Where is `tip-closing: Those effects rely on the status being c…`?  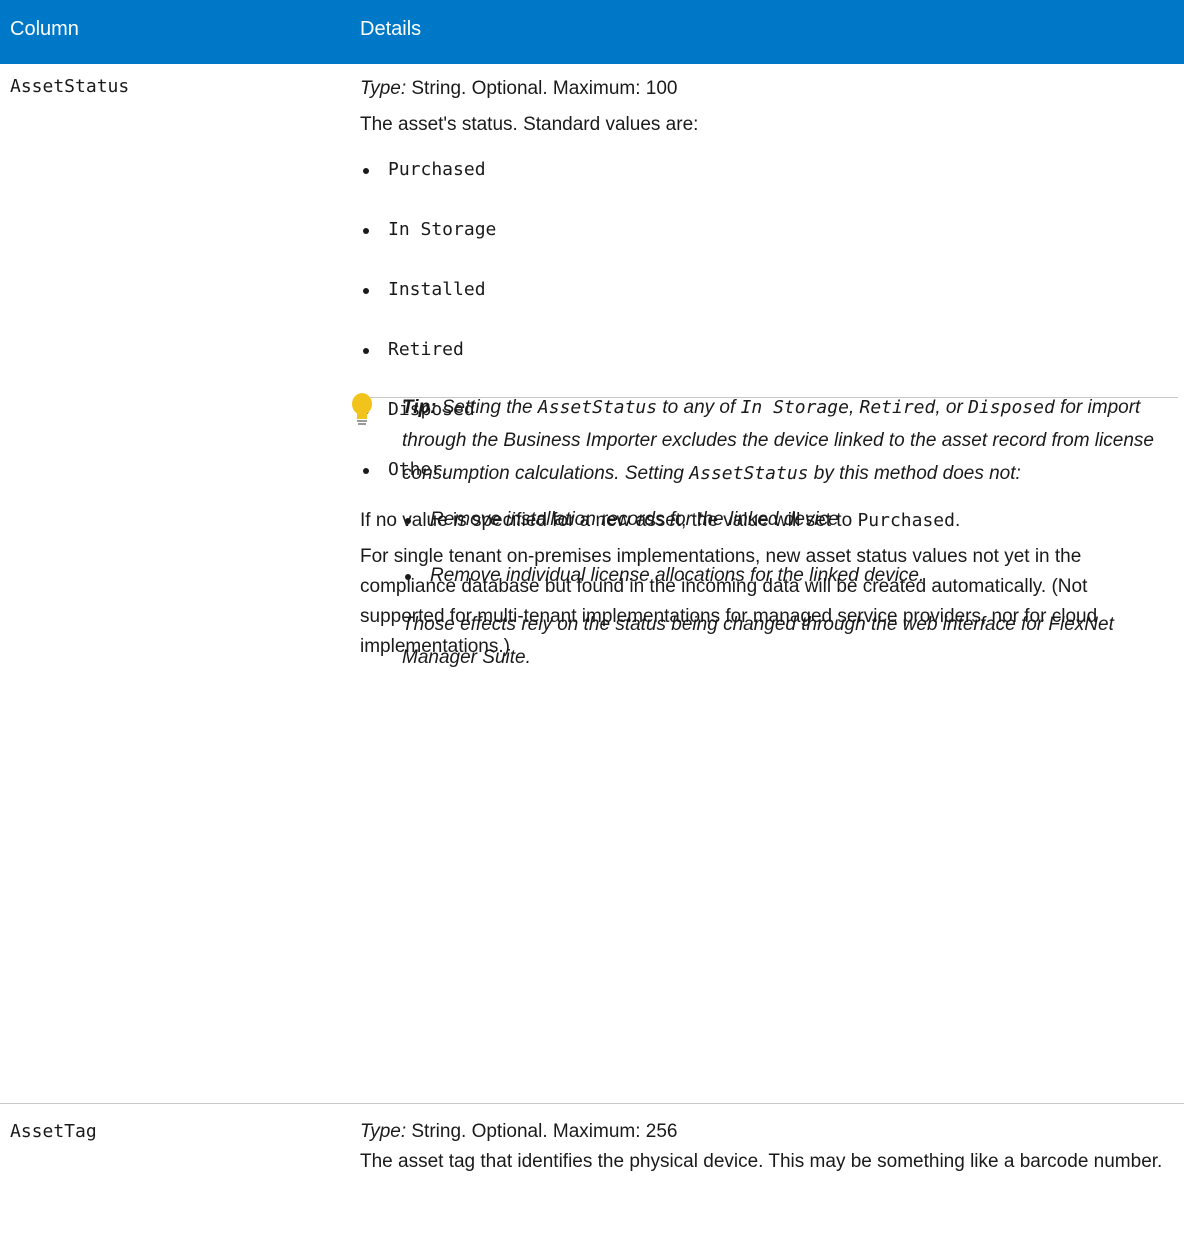 tip-closing: Those effects rely on the status being c… is located at coordinates (758, 641).